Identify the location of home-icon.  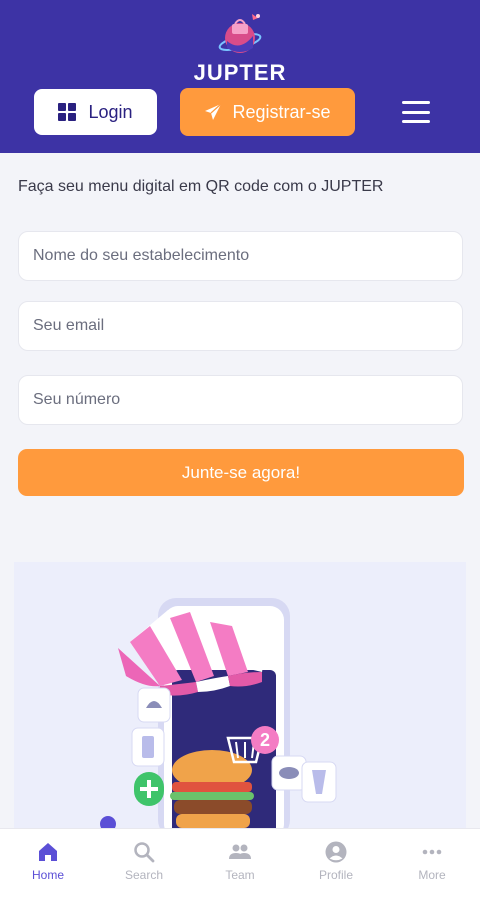
(48, 852).